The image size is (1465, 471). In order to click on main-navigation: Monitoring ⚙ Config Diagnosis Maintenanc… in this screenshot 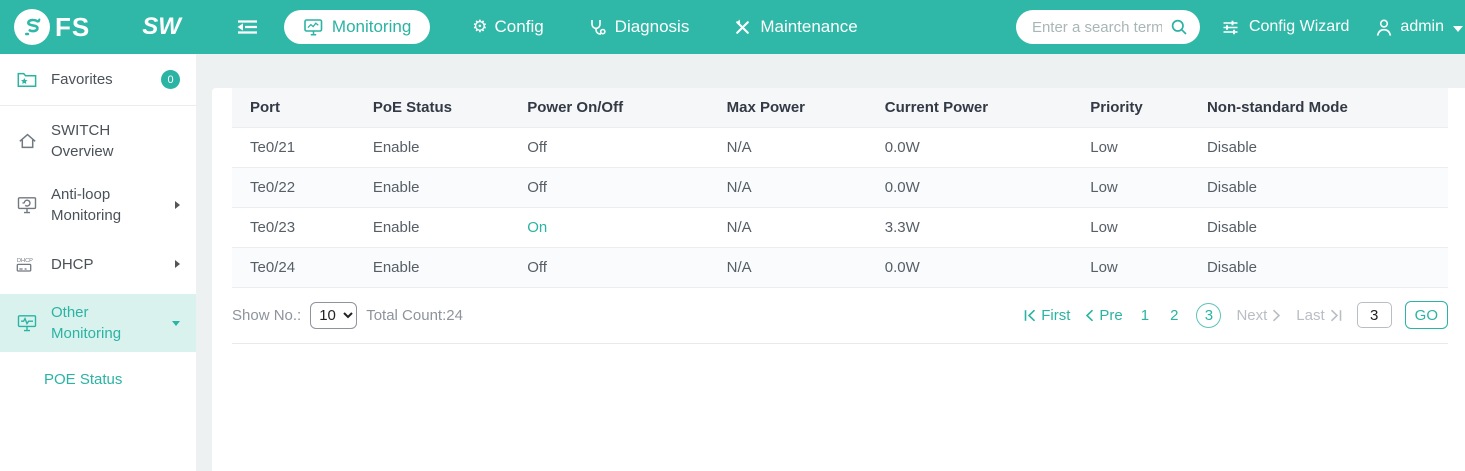, I will do `click(570, 27)`.